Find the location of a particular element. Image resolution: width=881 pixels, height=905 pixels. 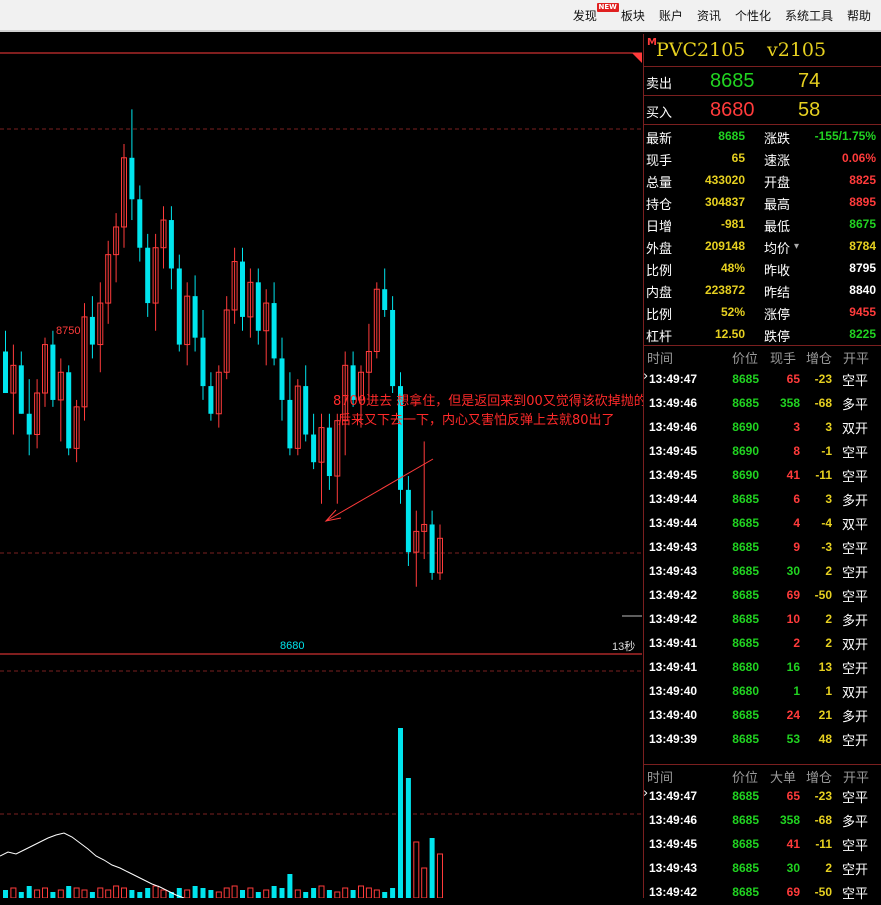

stat-value: -155/1.75% is located at coordinates (845, 136).